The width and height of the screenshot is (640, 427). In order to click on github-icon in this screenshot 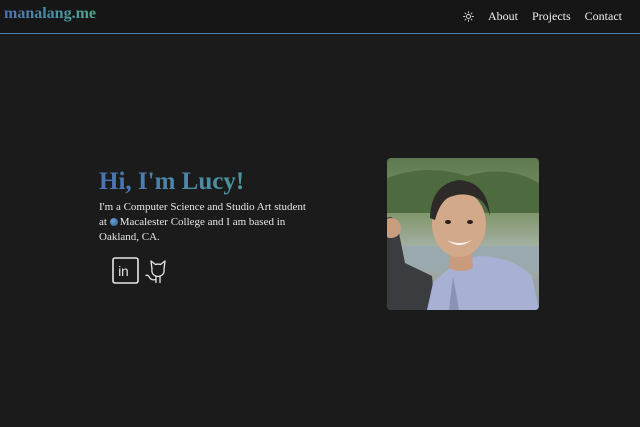, I will do `click(155, 271)`.